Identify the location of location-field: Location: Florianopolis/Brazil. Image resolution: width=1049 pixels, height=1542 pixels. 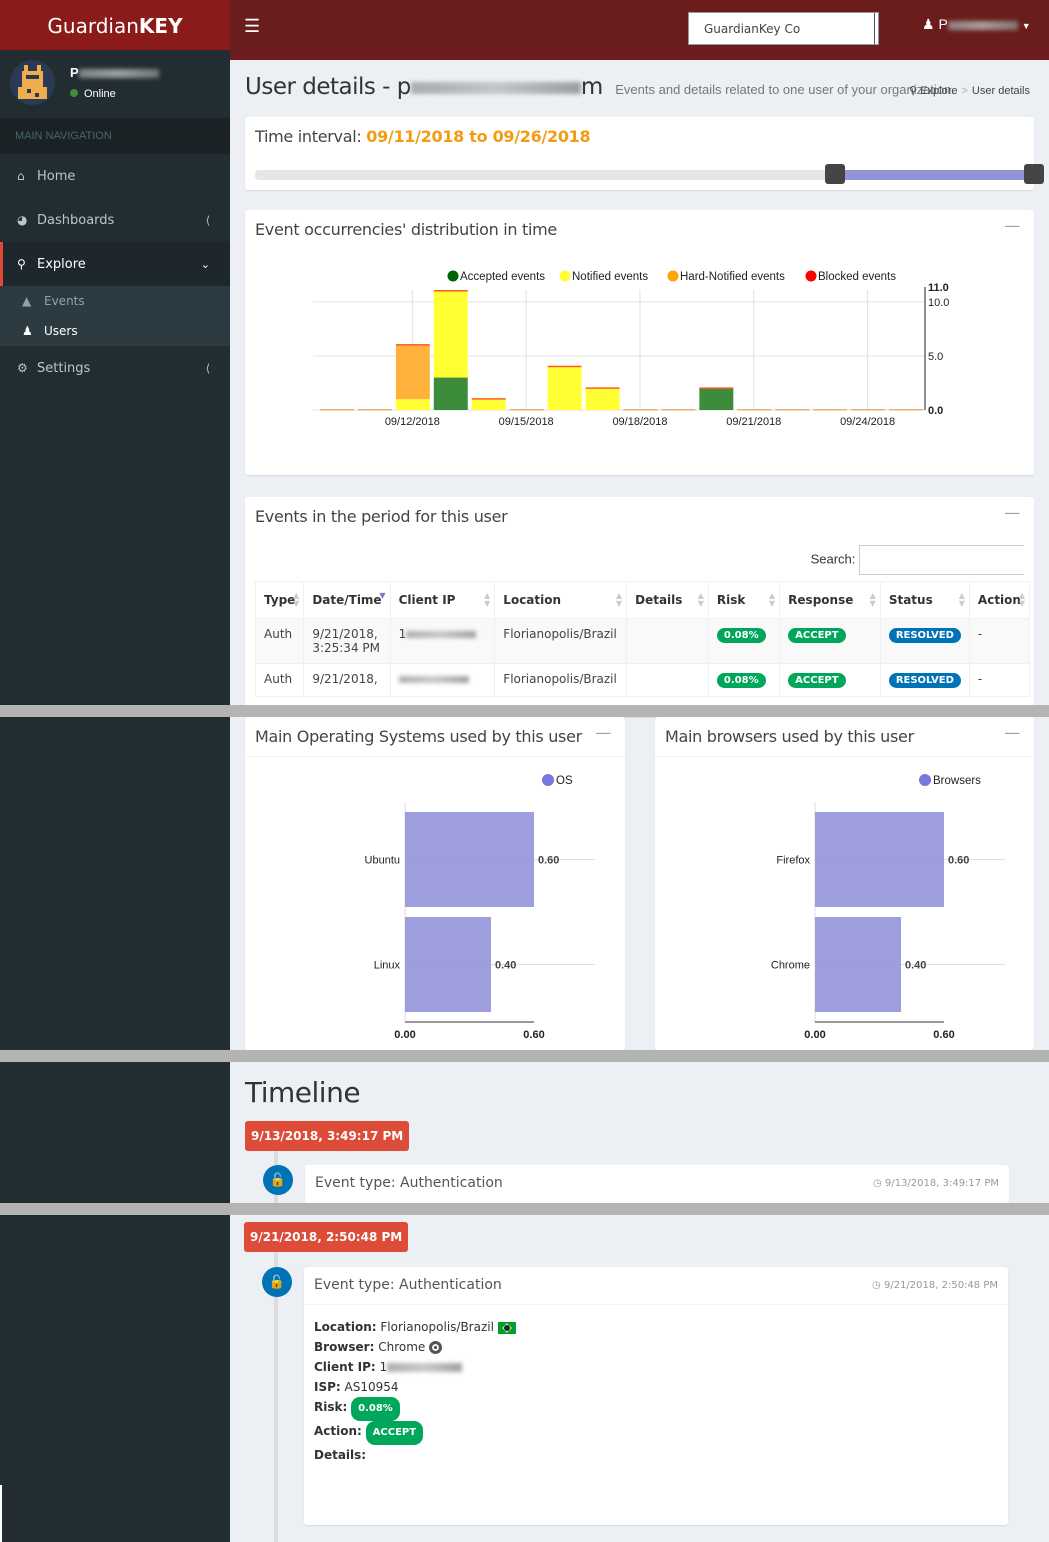
(656, 1327).